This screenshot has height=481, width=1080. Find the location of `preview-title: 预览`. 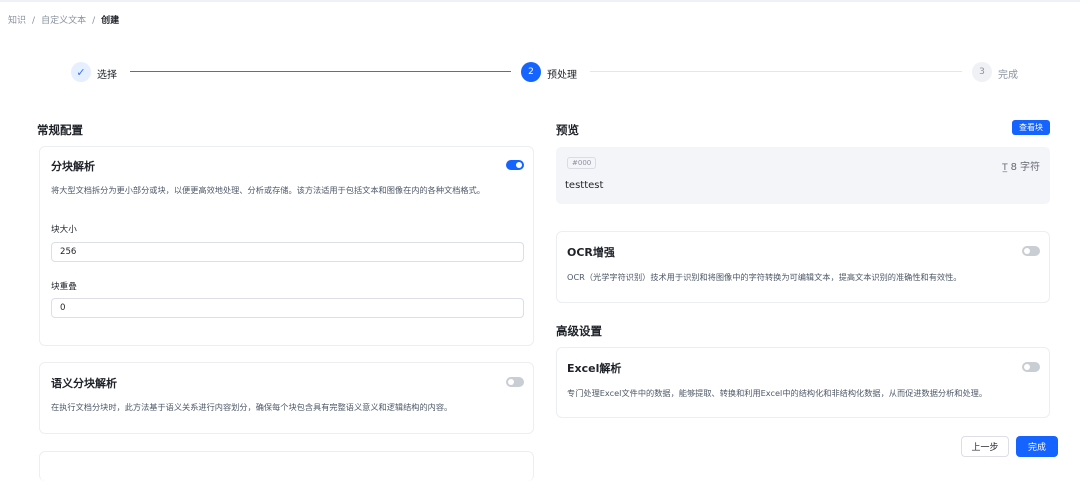

preview-title: 预览 is located at coordinates (567, 130).